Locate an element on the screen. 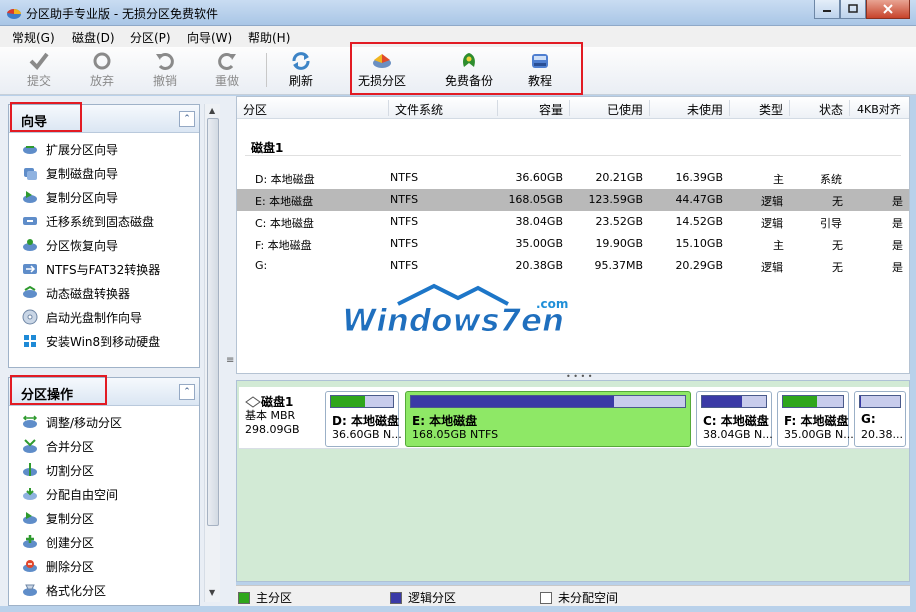 The height and width of the screenshot is (612, 916). cell-status: 无 is located at coordinates (837, 267).